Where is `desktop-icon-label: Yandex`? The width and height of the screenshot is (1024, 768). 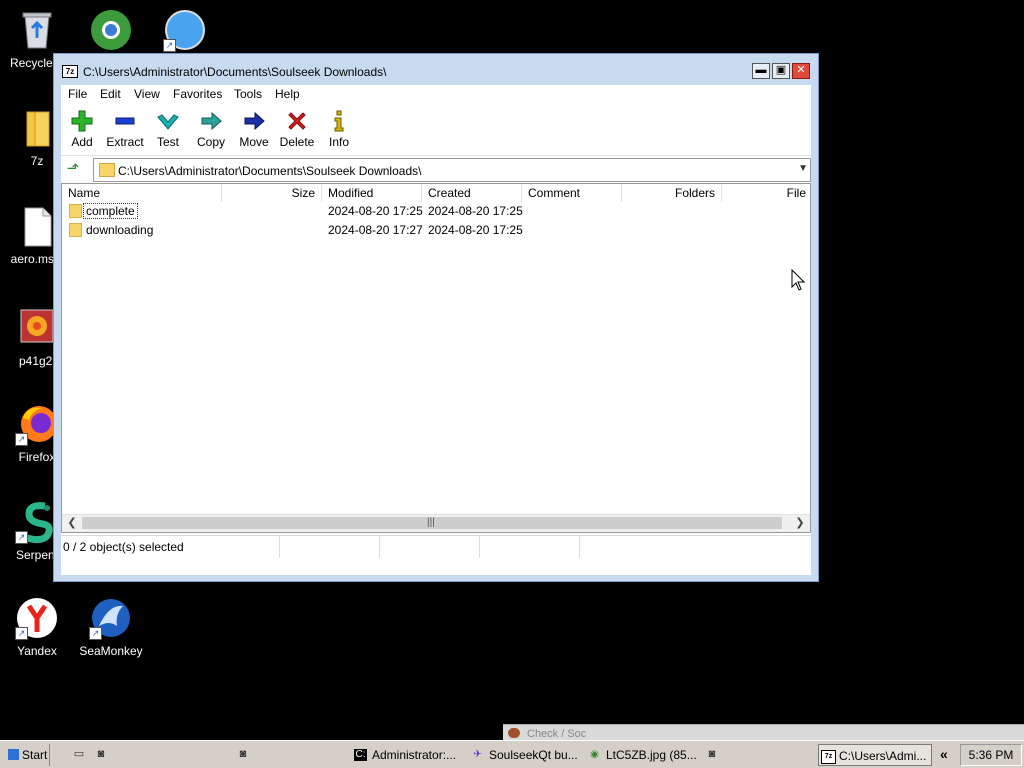
desktop-icon-label: Yandex is located at coordinates (37, 651).